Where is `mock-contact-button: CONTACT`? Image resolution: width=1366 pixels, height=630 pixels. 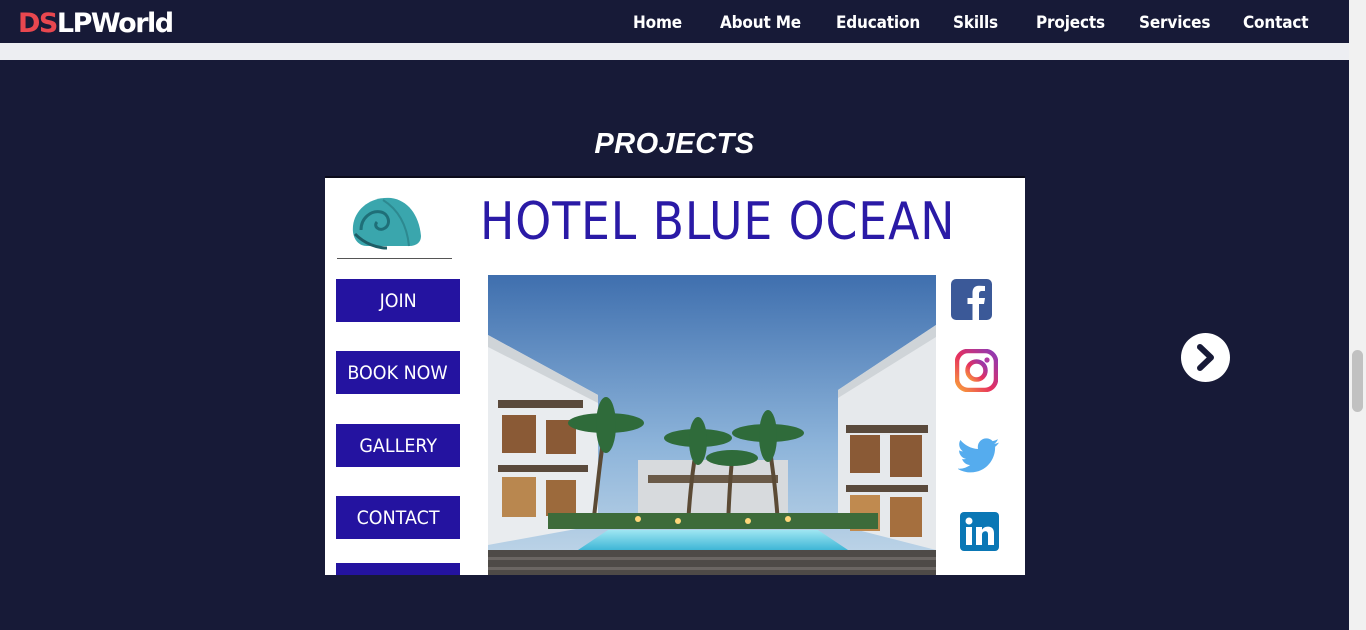
mock-contact-button: CONTACT is located at coordinates (398, 517).